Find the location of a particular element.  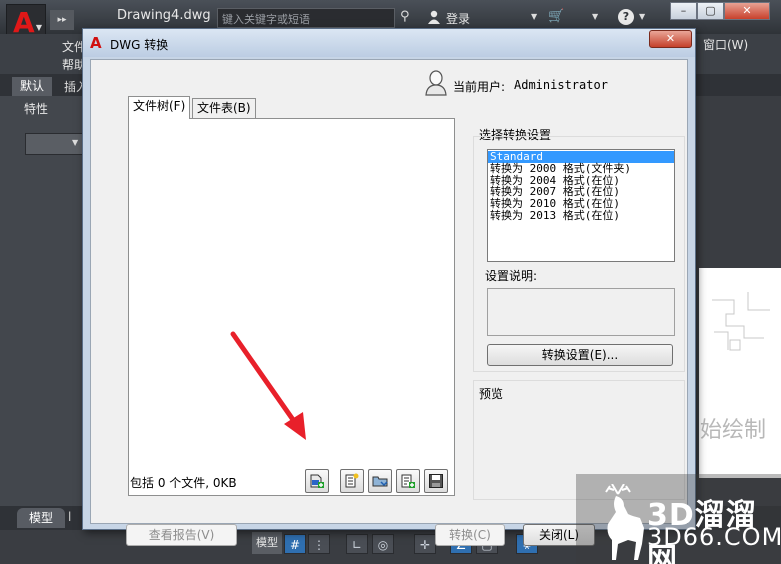

dialog-title: DWG 转换 is located at coordinates (139, 45).